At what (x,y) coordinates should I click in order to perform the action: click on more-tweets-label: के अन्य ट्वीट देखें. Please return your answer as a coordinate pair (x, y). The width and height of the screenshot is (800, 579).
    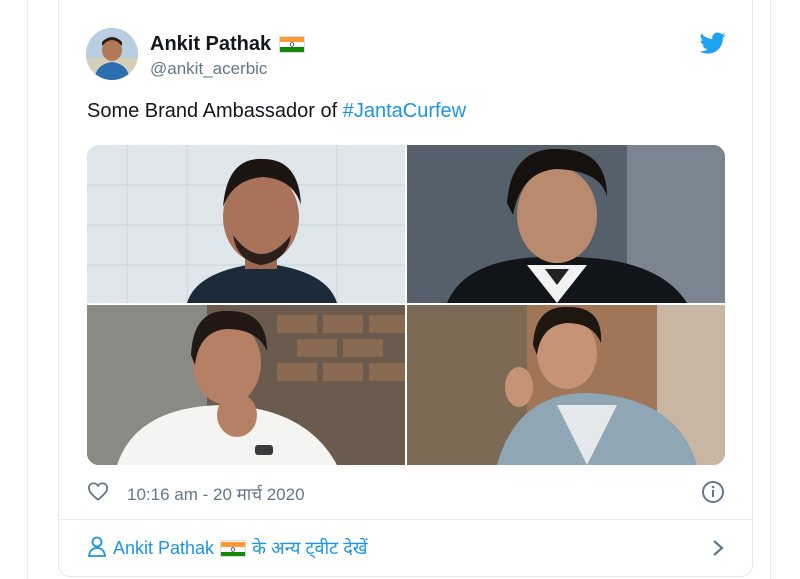
    Looking at the image, I should click on (310, 548).